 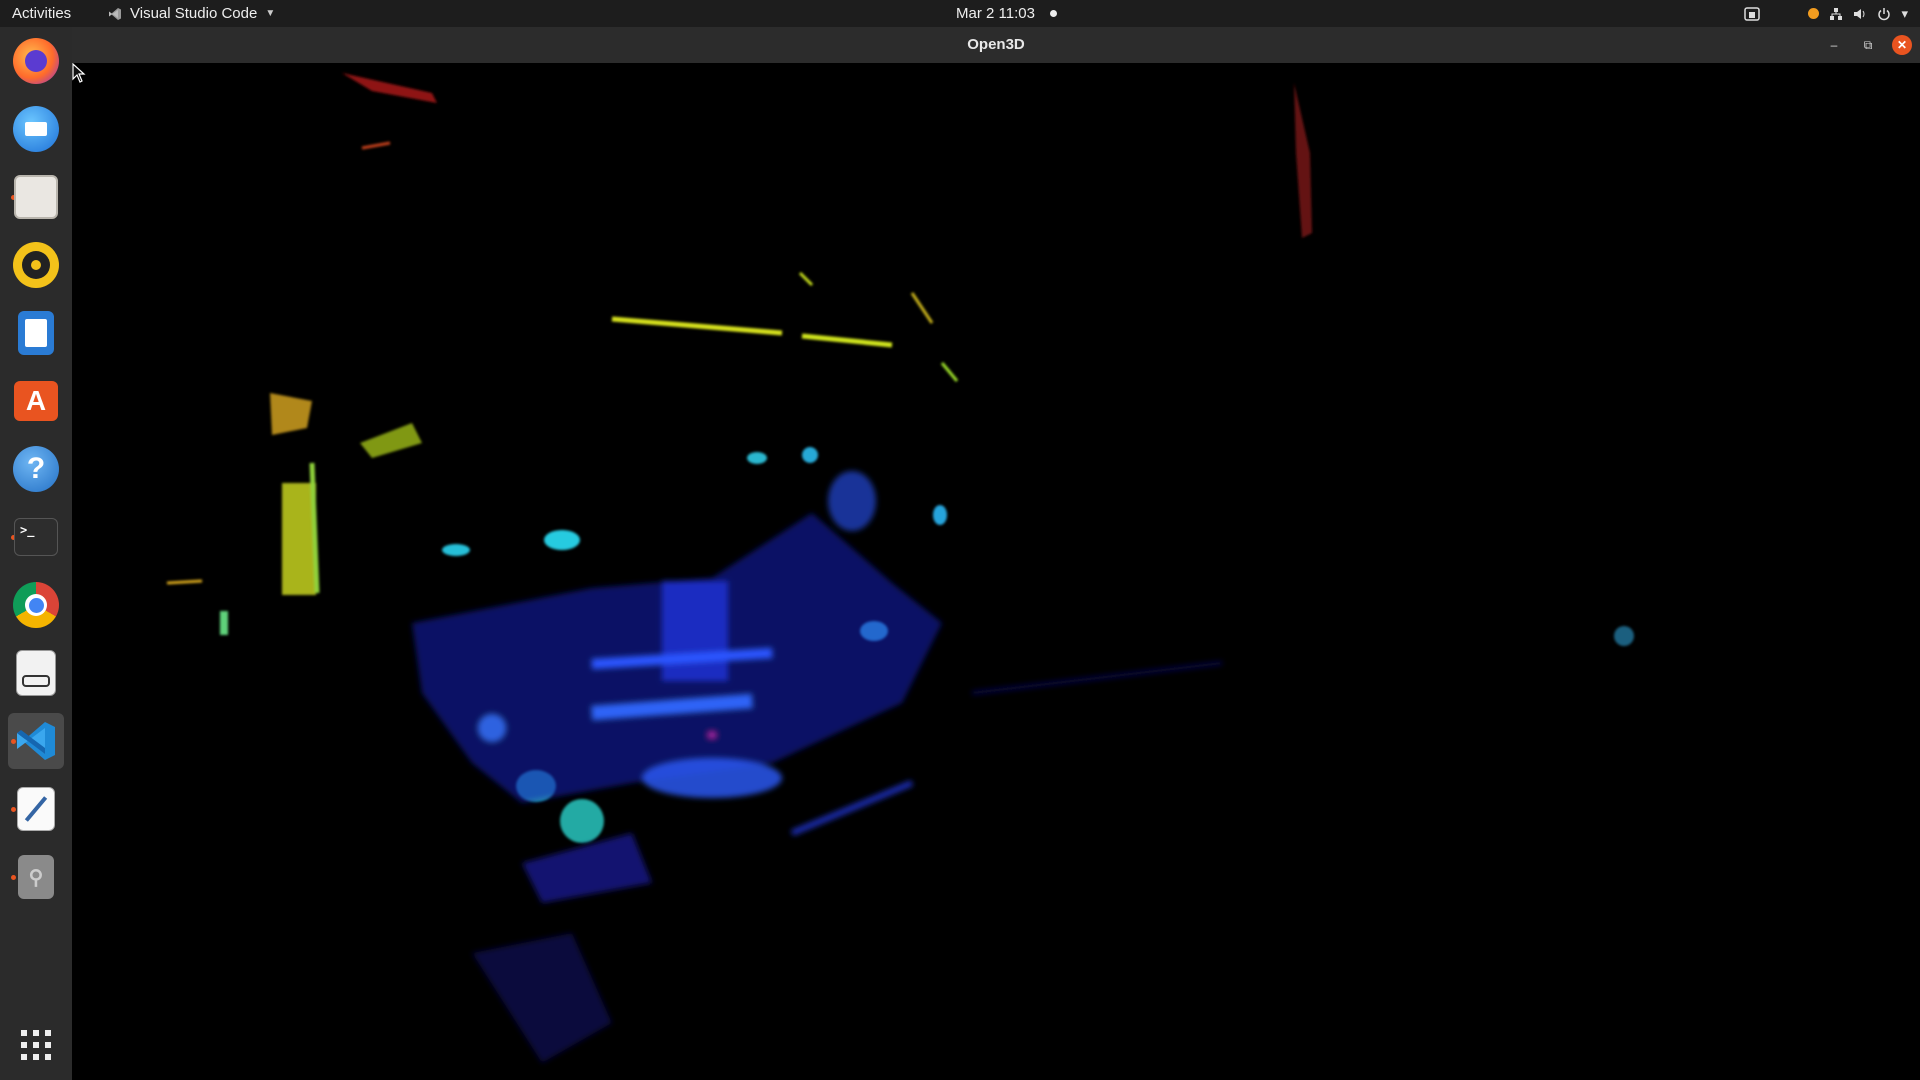 I want to click on document-viewer-icon, so click(x=36, y=673).